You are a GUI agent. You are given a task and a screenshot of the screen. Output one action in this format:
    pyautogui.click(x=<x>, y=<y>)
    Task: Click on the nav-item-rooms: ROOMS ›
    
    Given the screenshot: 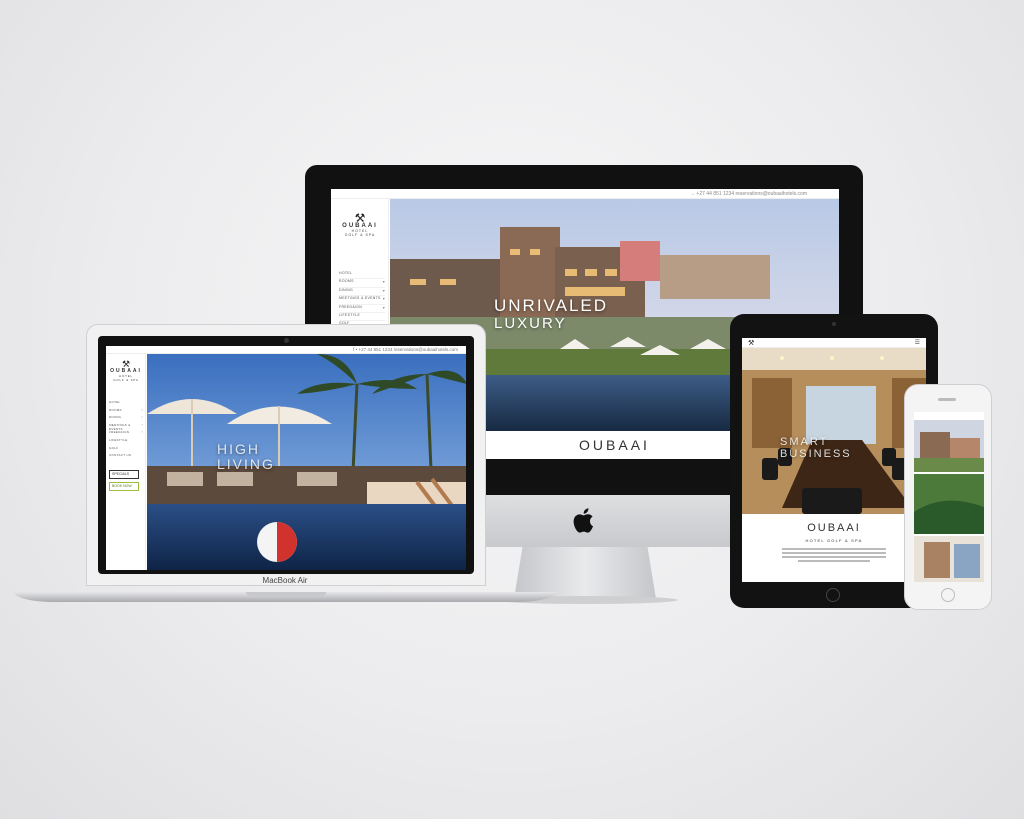 What is the action you would take?
    pyautogui.click(x=126, y=412)
    